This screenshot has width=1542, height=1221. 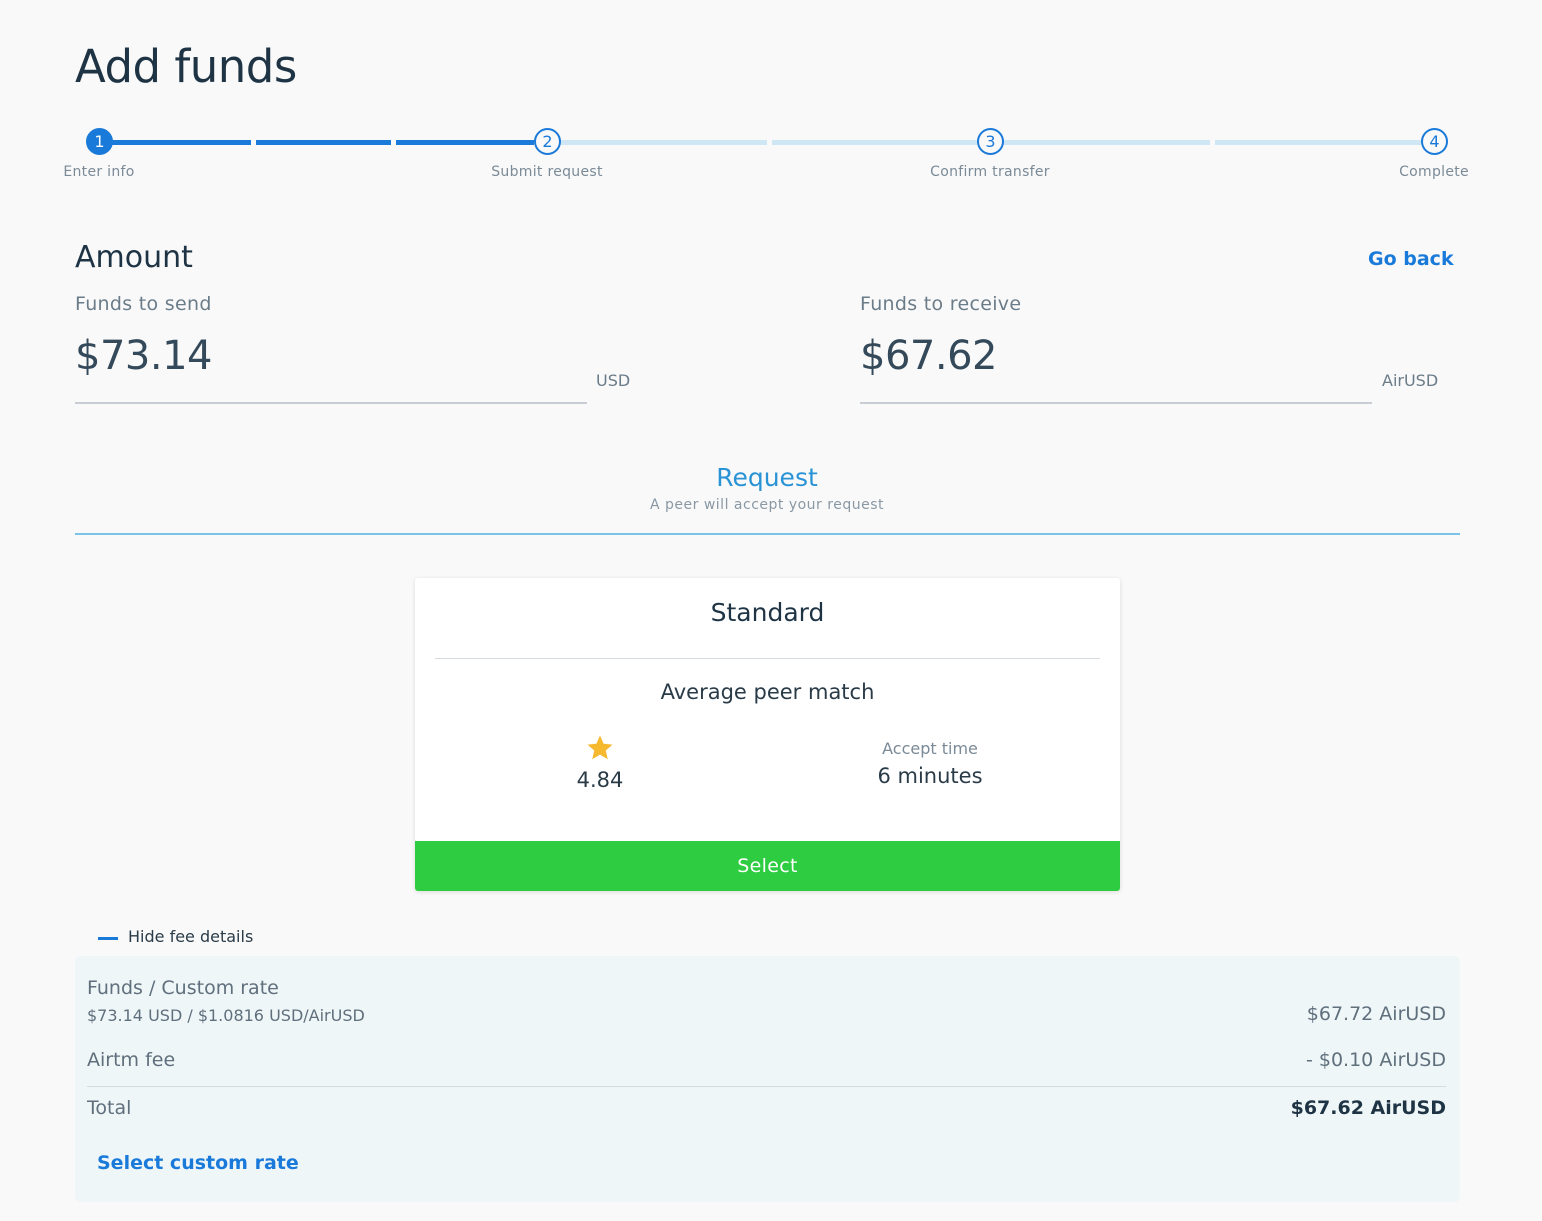 What do you see at coordinates (766, 1086) in the screenshot?
I see `fee-divider` at bounding box center [766, 1086].